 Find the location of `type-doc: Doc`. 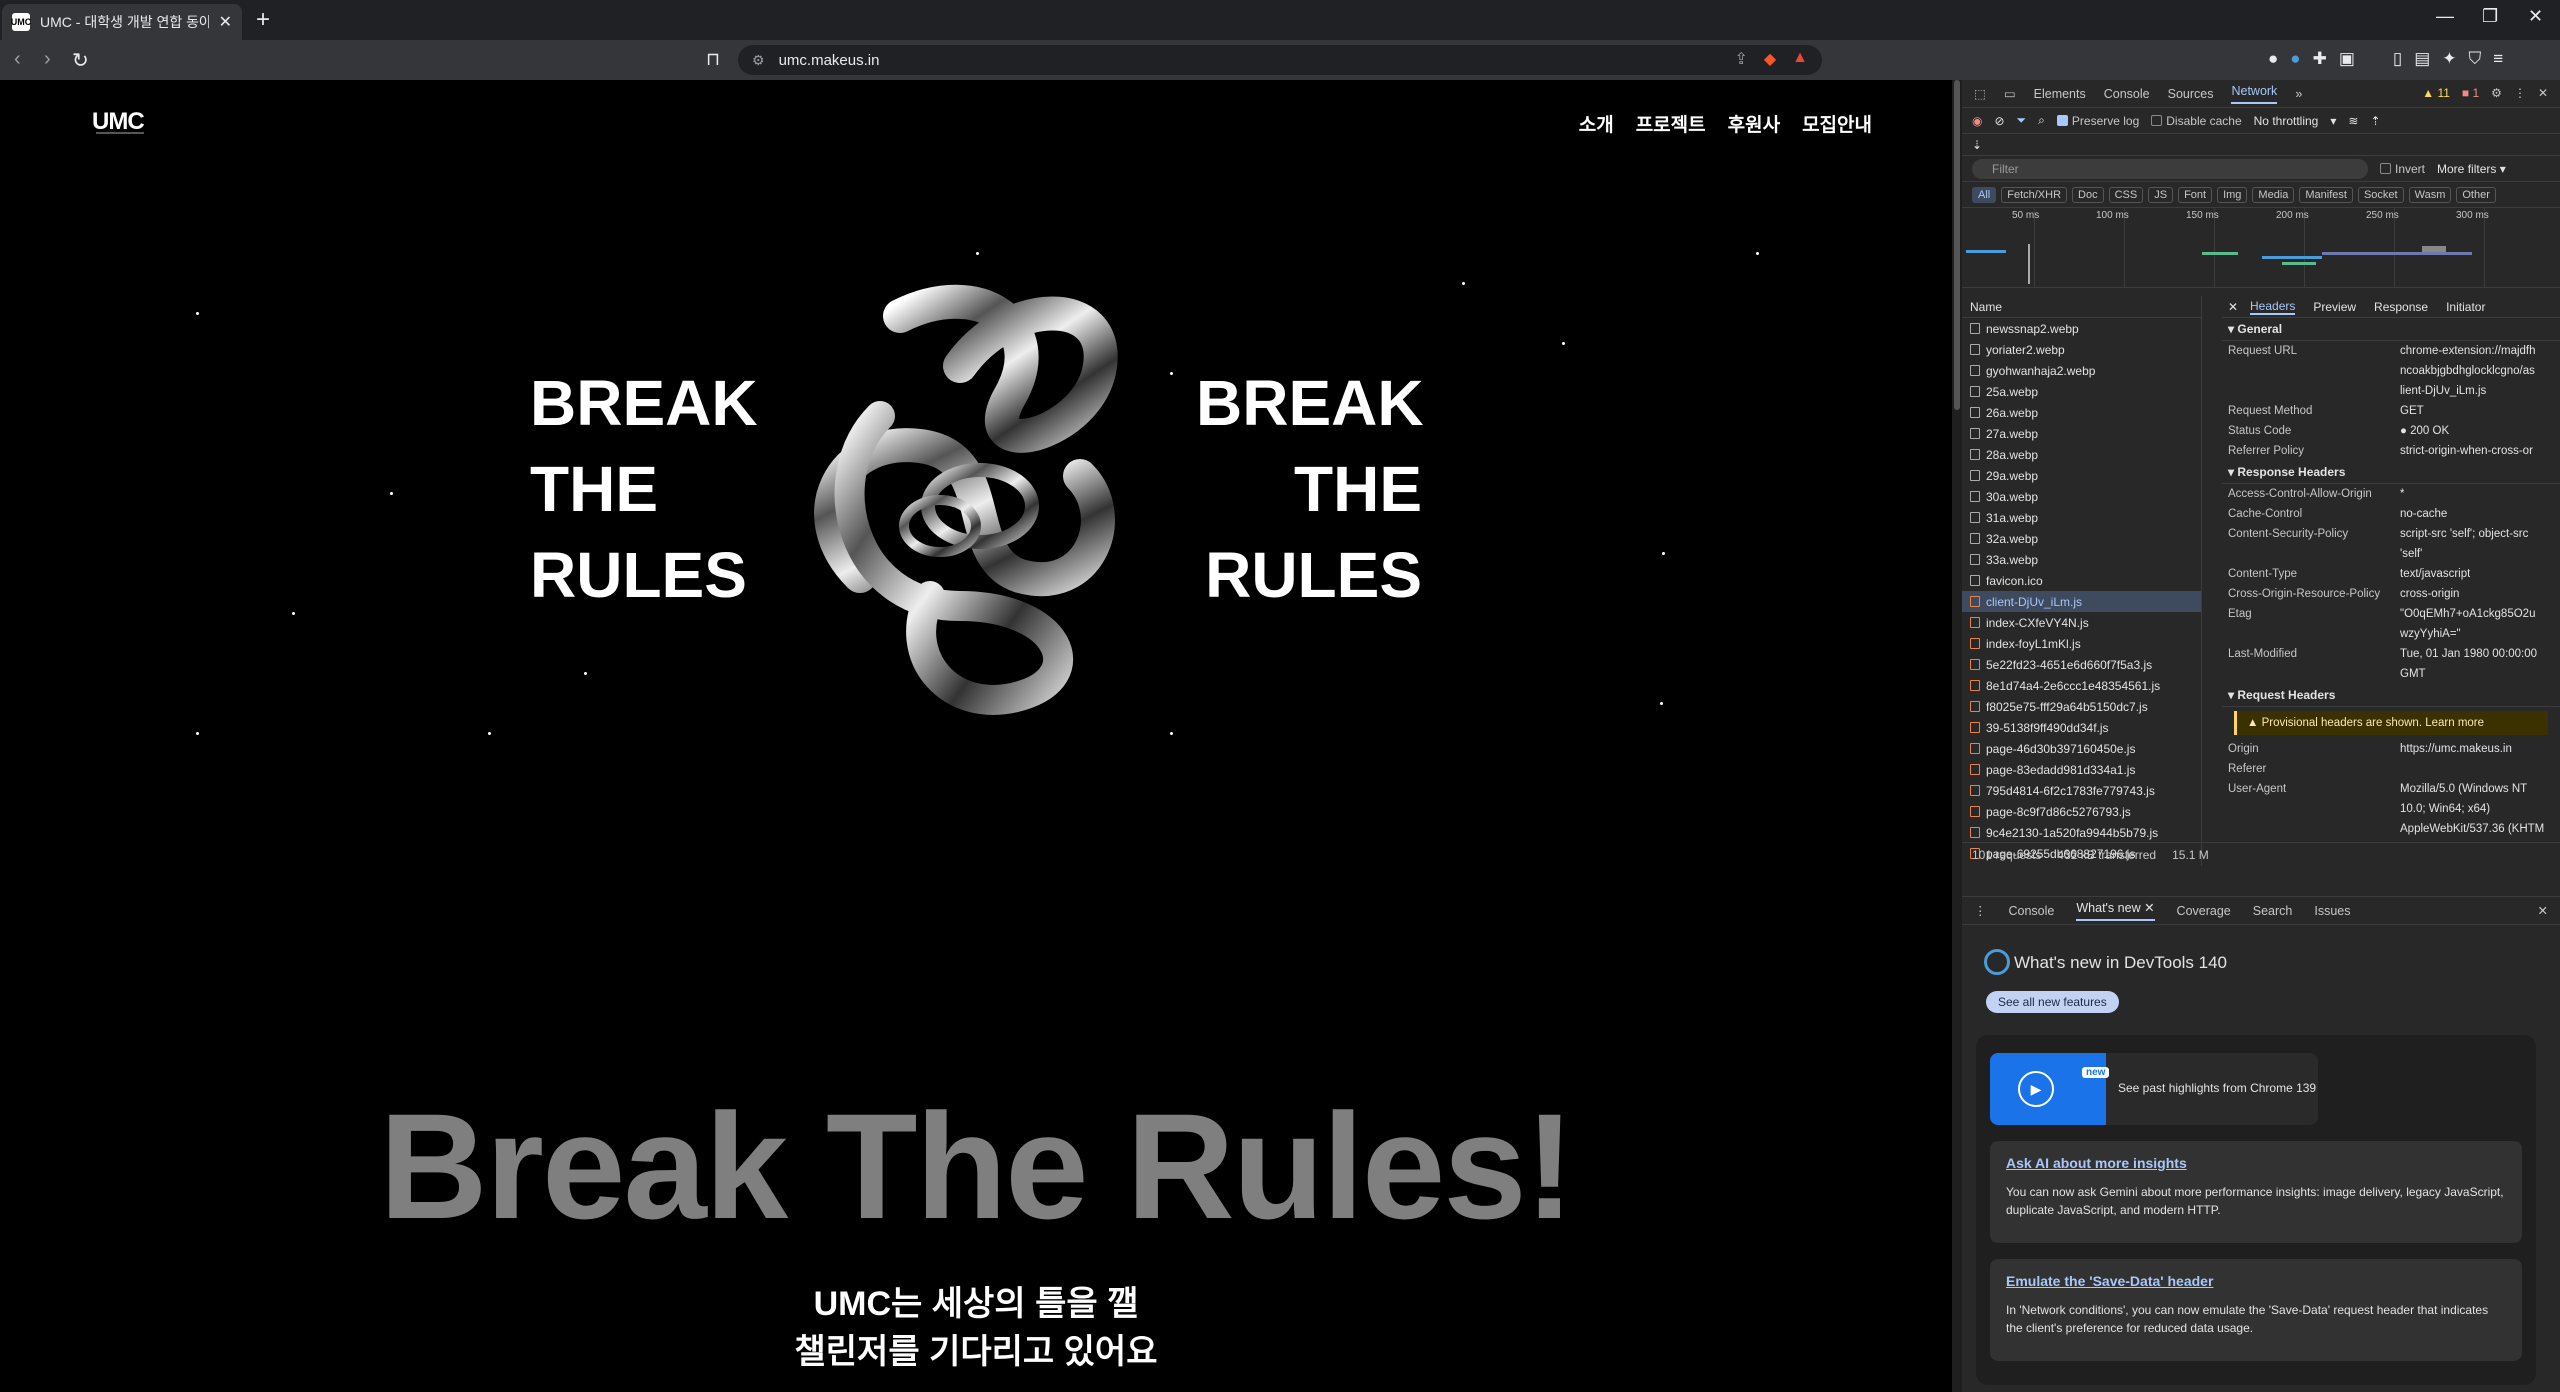

type-doc: Doc is located at coordinates (2088, 194).